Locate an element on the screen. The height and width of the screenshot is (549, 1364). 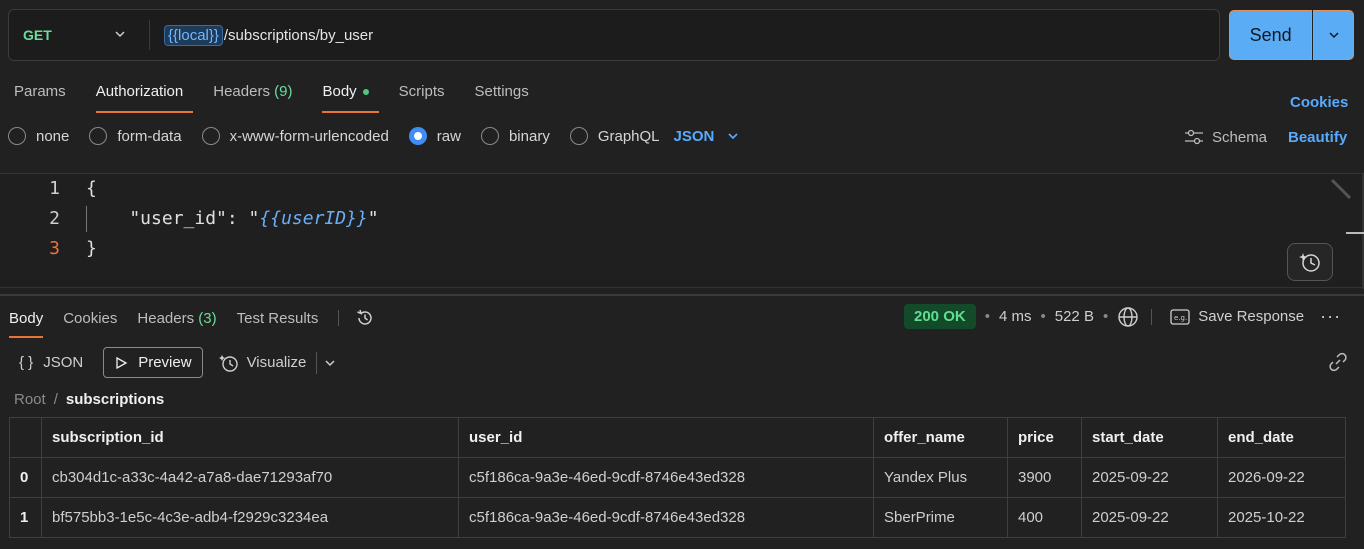
visualize-options is located at coordinates (326, 362).